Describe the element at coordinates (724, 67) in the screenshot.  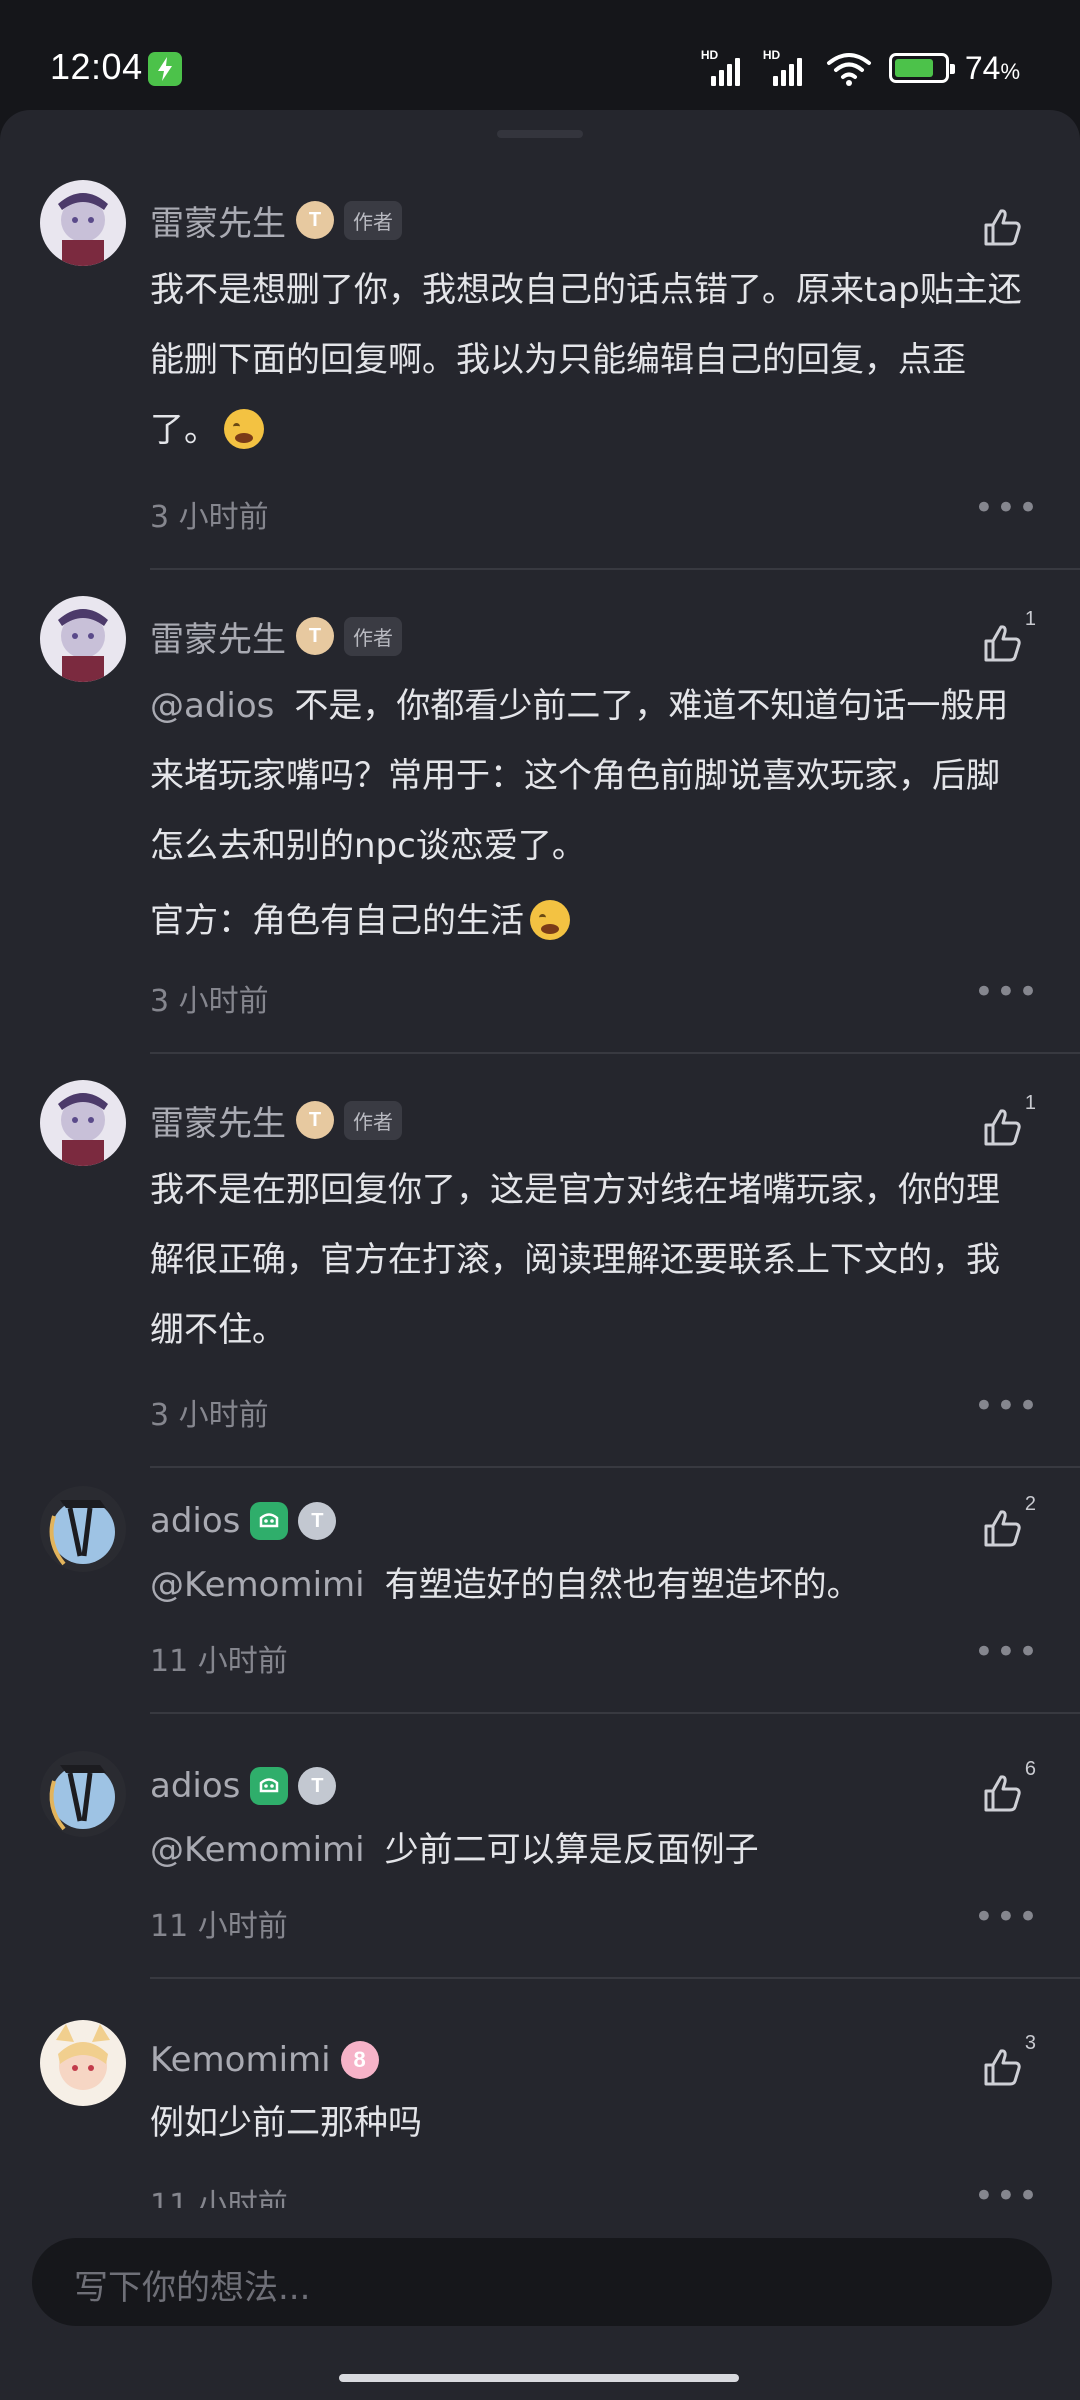
I see `signal-icon: HD` at that location.